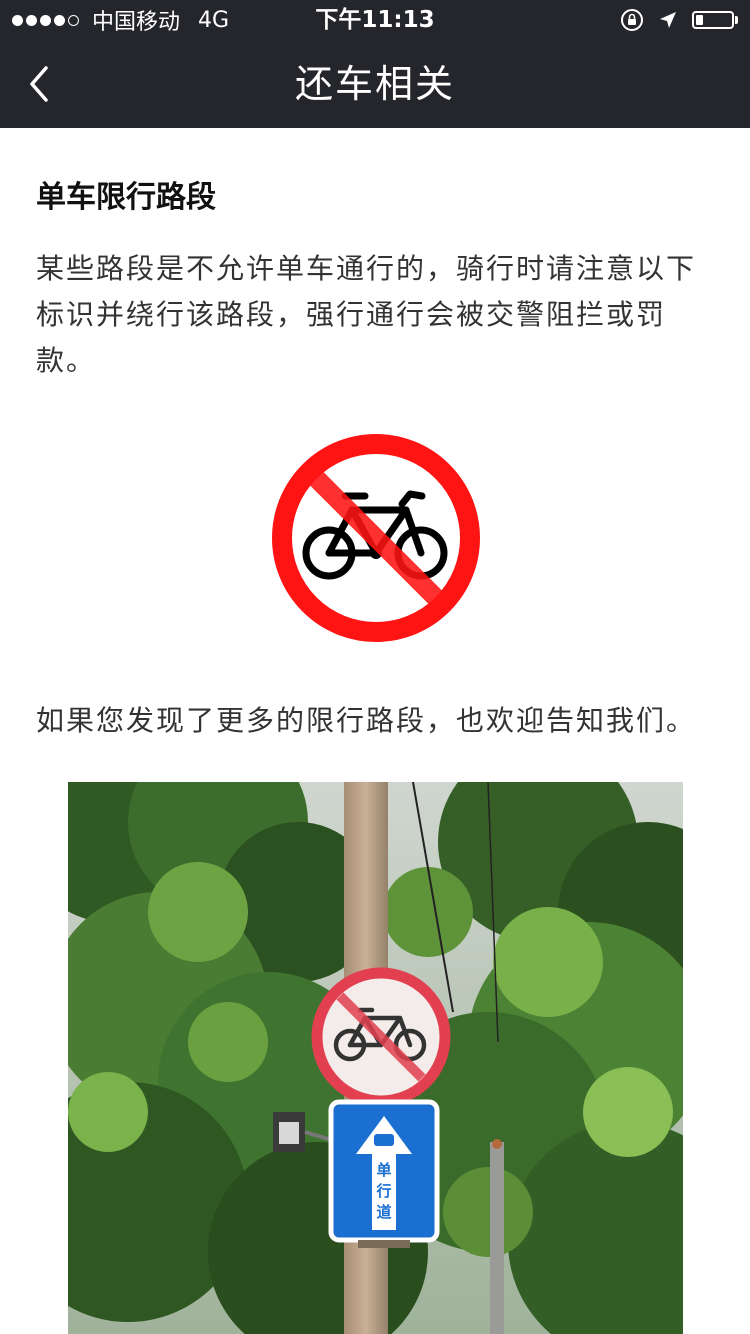  Describe the element at coordinates (715, 20) in the screenshot. I see `battery-icon` at that location.